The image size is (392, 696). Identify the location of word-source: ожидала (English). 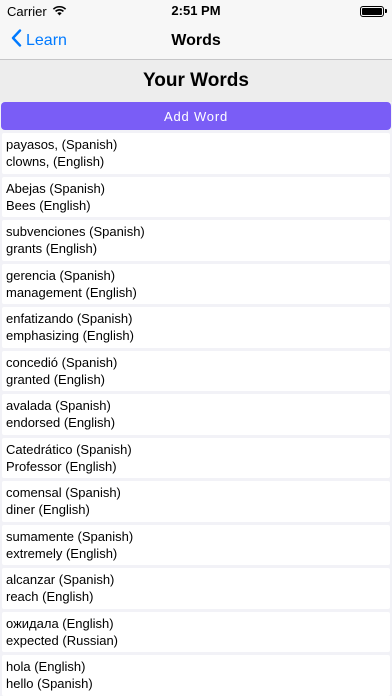
(60, 623).